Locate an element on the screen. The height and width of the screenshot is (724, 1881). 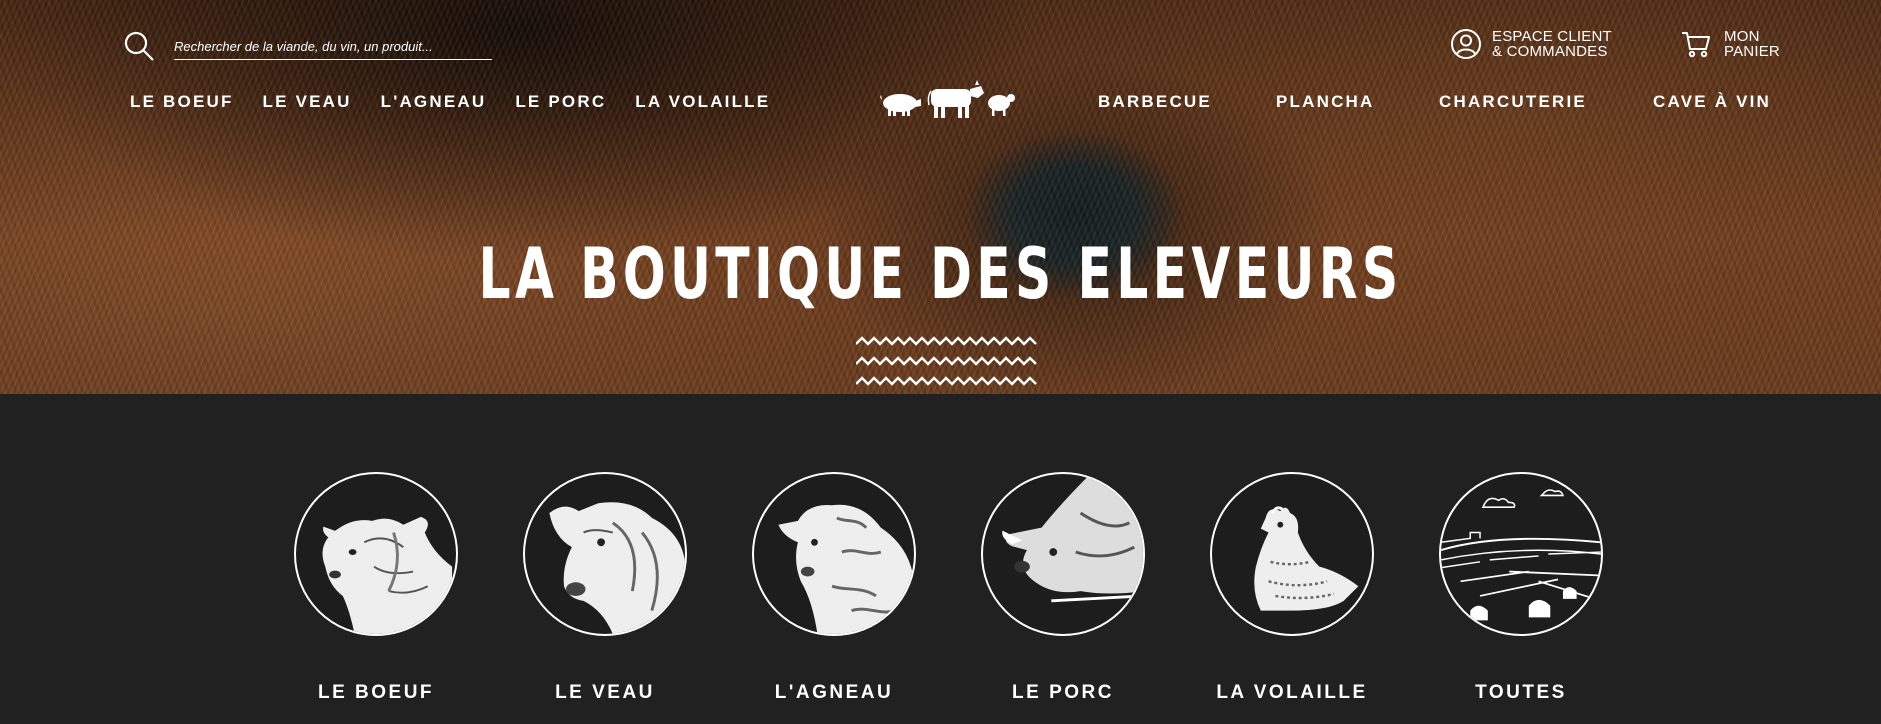
category-label: LE PORC is located at coordinates (1063, 692).